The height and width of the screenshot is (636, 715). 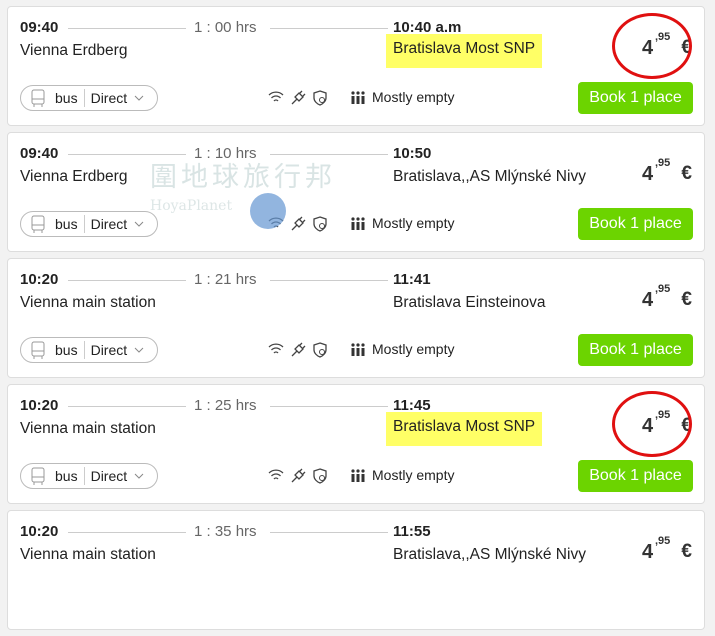 What do you see at coordinates (225, 27) in the screenshot?
I see `duration: 1 : 00 hrs` at bounding box center [225, 27].